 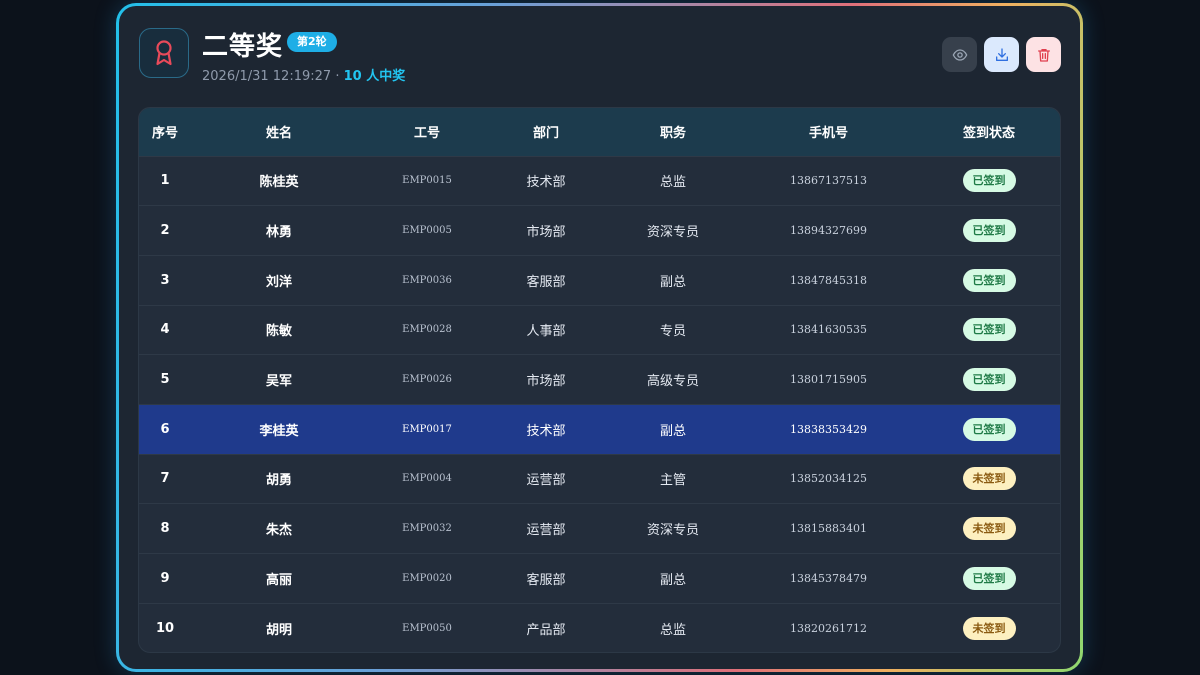 What do you see at coordinates (165, 231) in the screenshot?
I see `row-index: 2` at bounding box center [165, 231].